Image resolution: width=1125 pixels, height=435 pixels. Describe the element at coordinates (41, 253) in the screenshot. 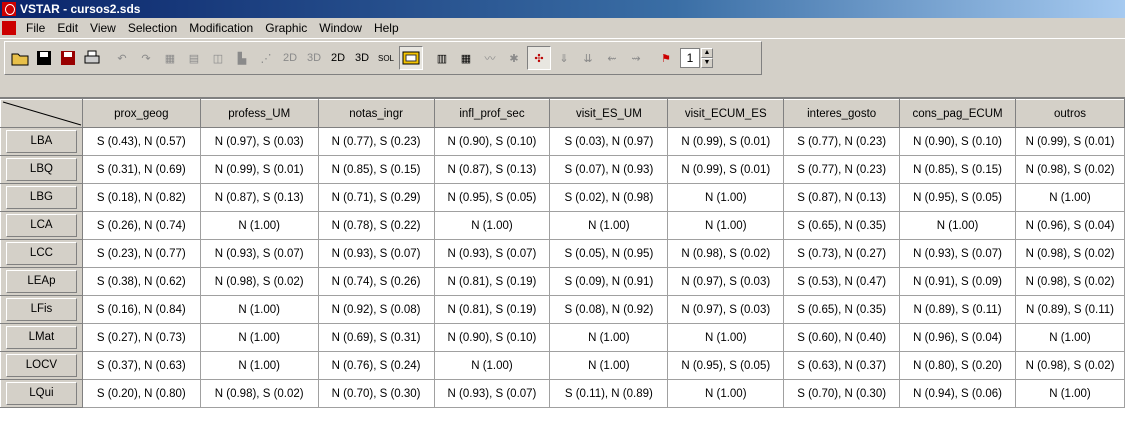

I see `row-header-button: LCC` at that location.